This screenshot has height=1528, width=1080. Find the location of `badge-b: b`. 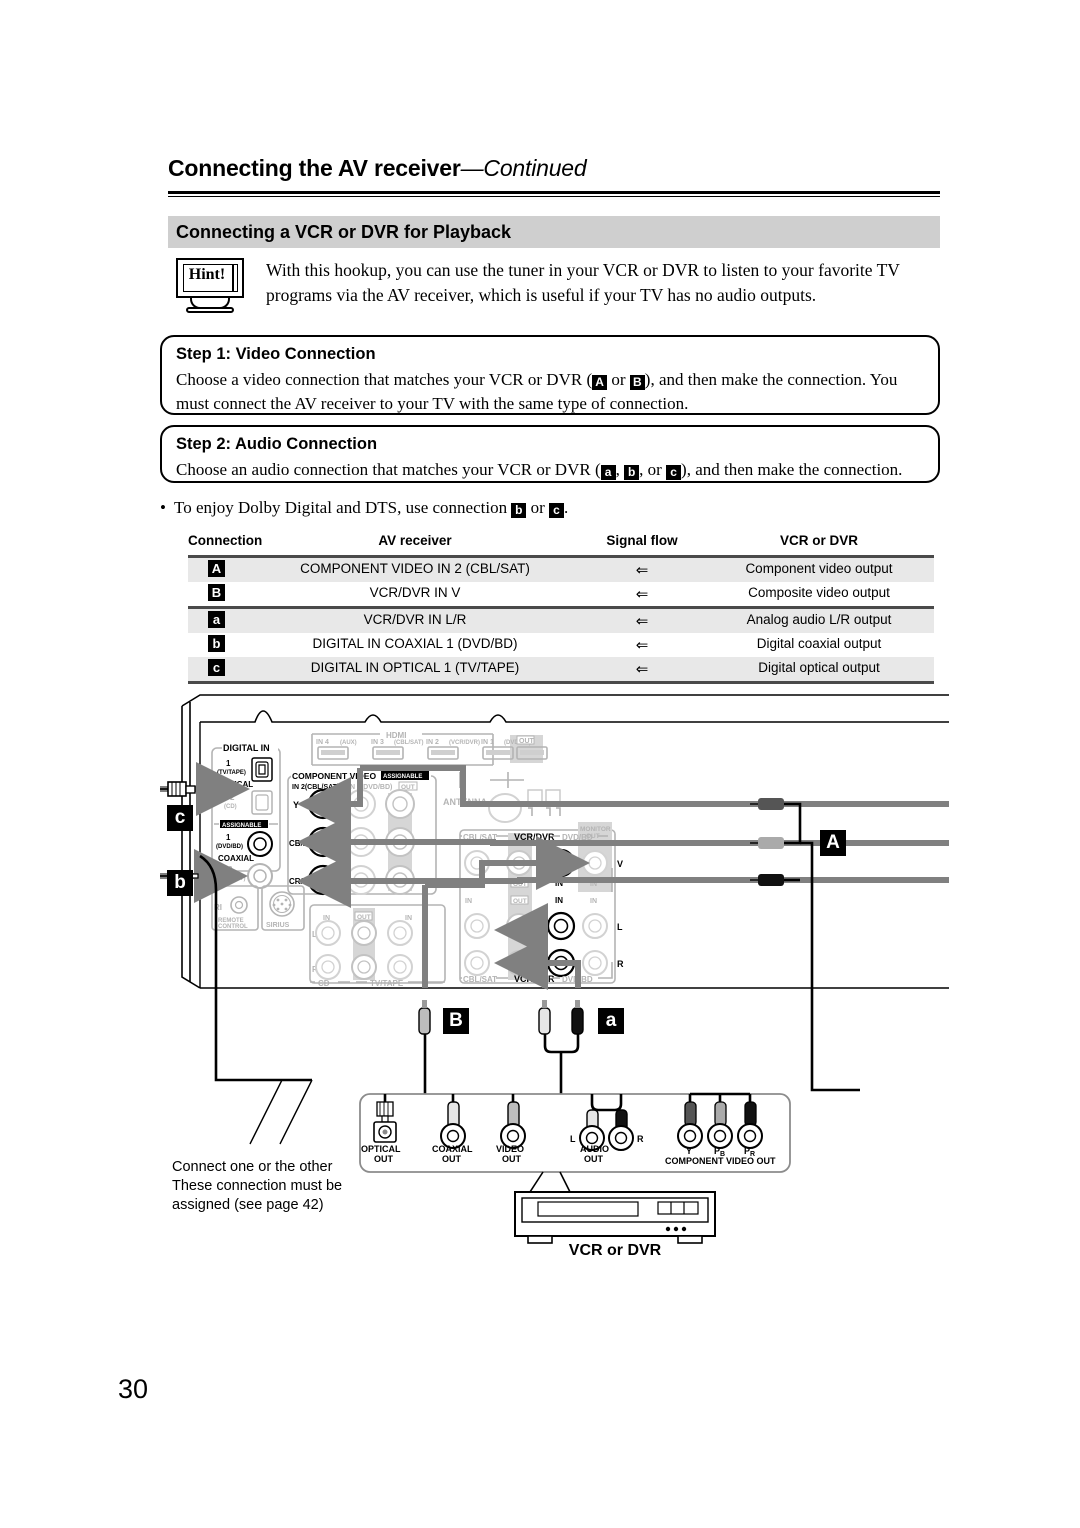

badge-b: b is located at coordinates (632, 472).